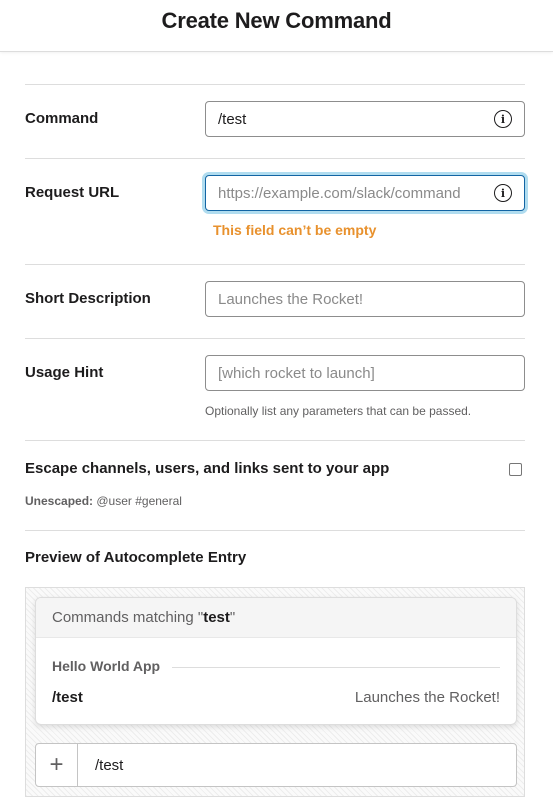  Describe the element at coordinates (64, 372) in the screenshot. I see `usage-hint-label: Usage Hint` at that location.